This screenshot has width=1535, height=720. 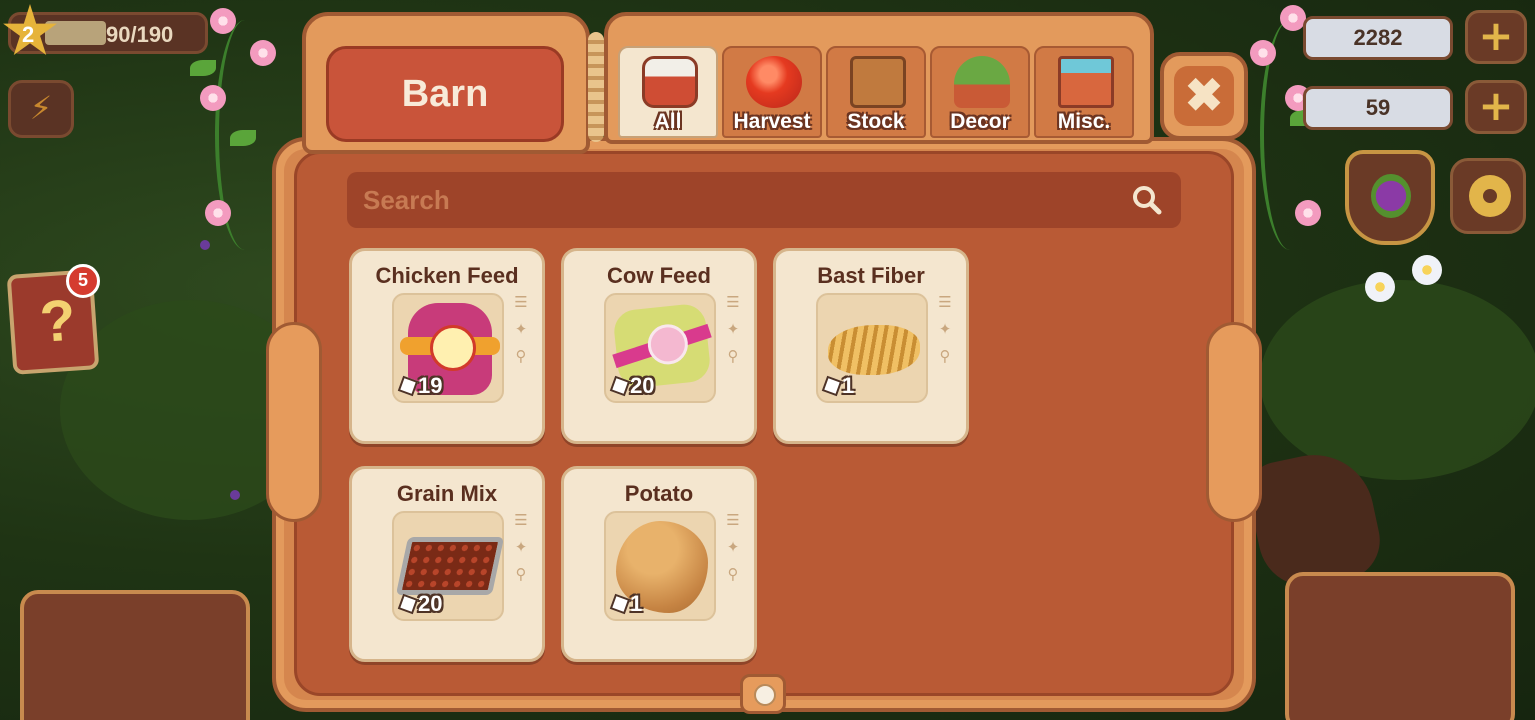 I want to click on item-slot: 20, so click(x=660, y=348).